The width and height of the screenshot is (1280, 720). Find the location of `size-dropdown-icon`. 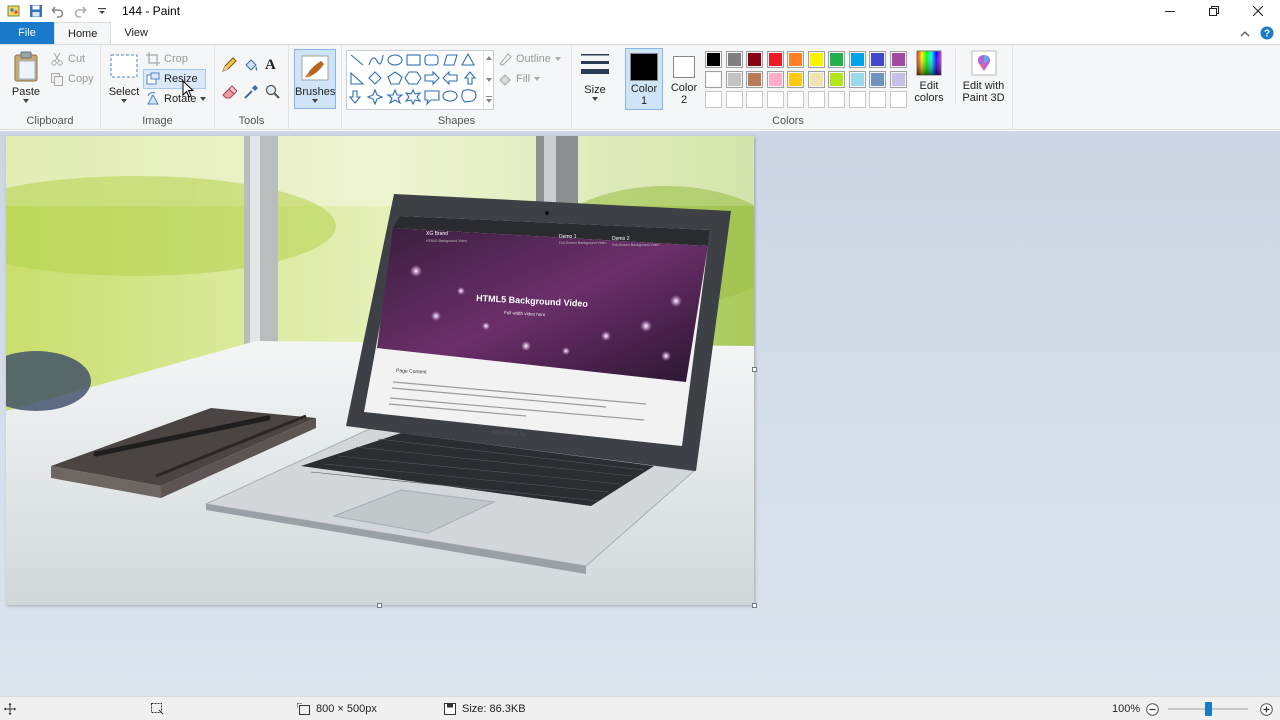

size-dropdown-icon is located at coordinates (595, 99).